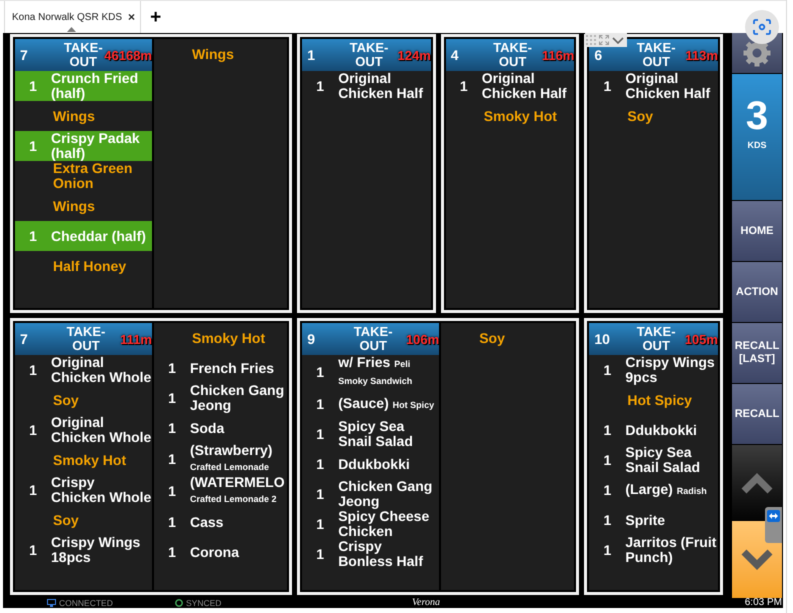 The height and width of the screenshot is (613, 793). I want to click on scroll-down-button, so click(757, 559).